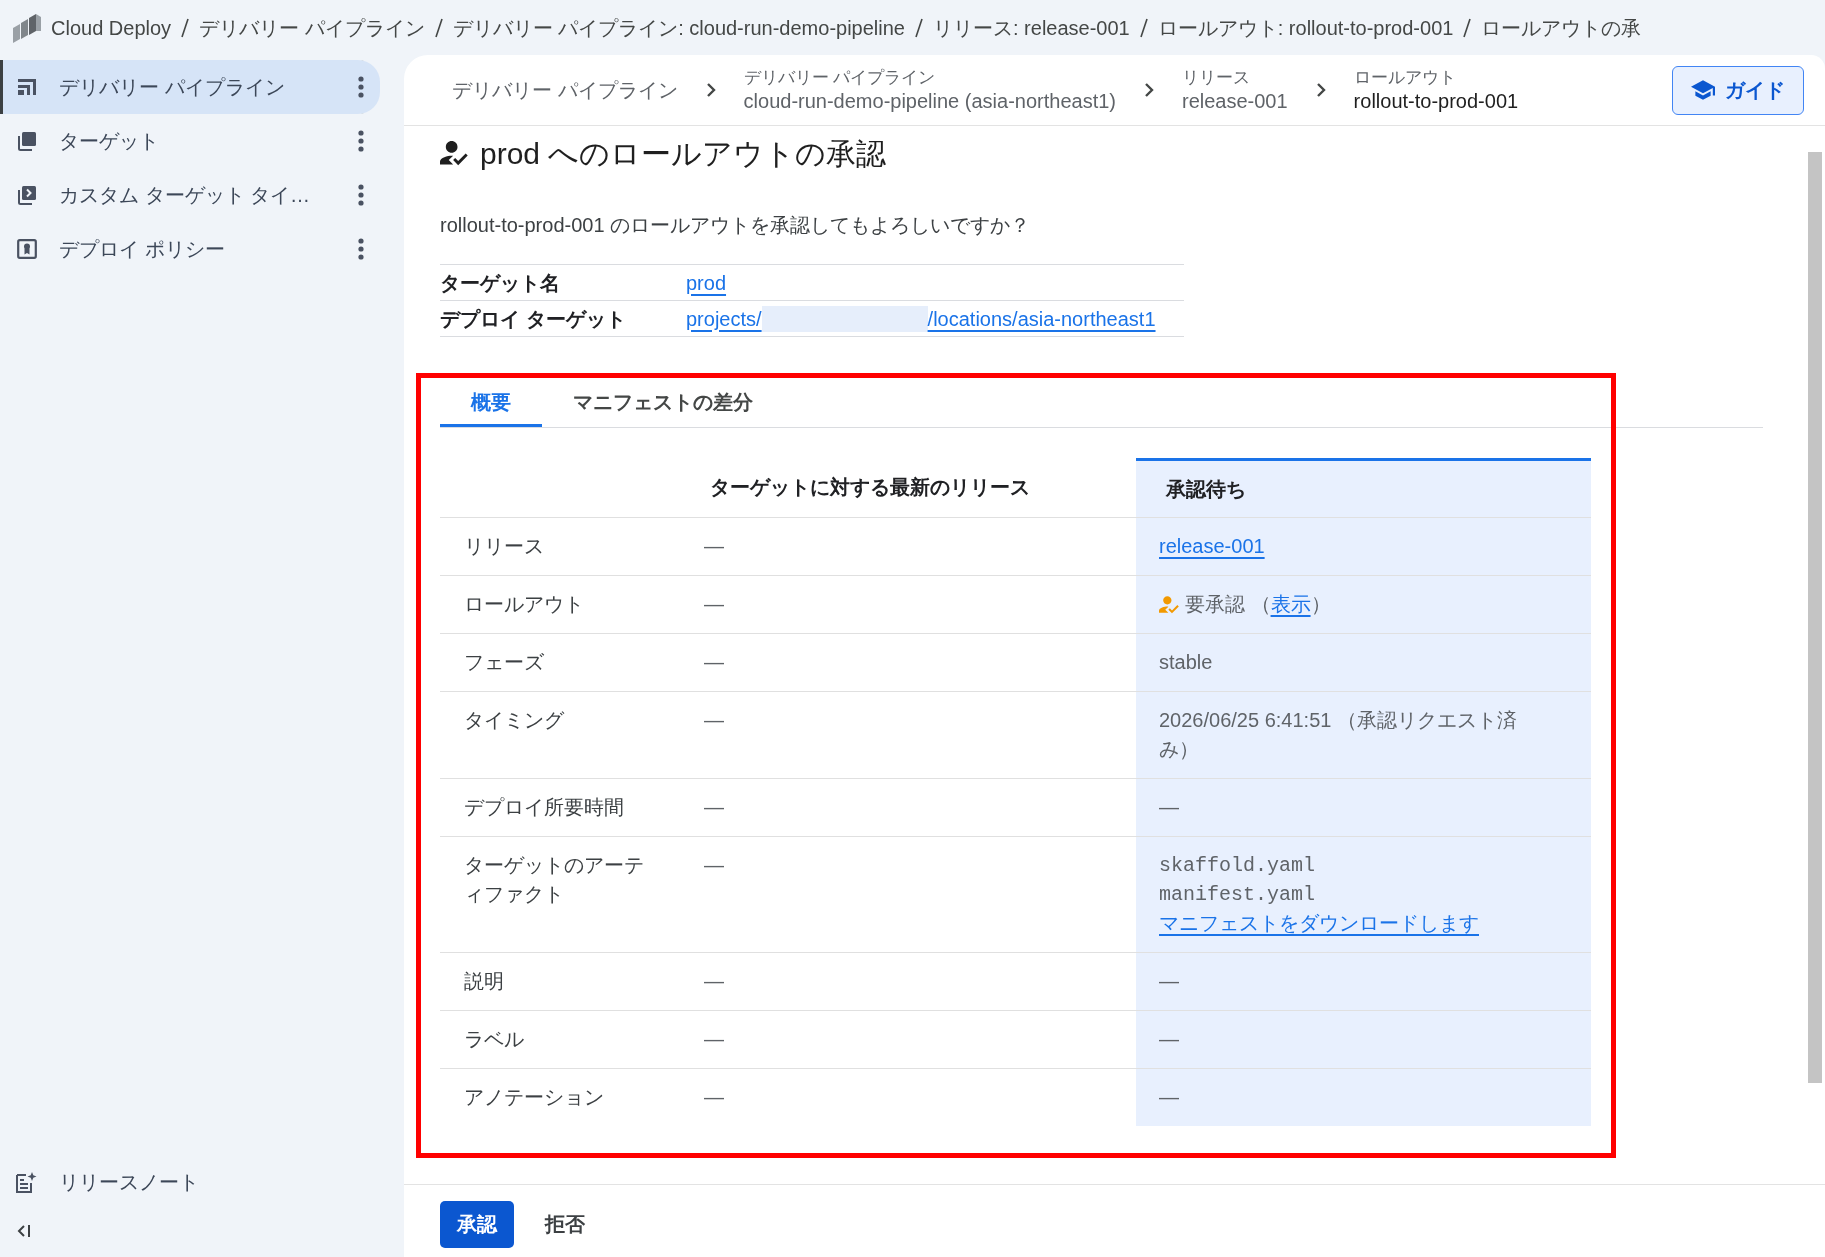 The width and height of the screenshot is (1825, 1257). Describe the element at coordinates (26, 1182) in the screenshot. I see `document-sparkle-icon` at that location.